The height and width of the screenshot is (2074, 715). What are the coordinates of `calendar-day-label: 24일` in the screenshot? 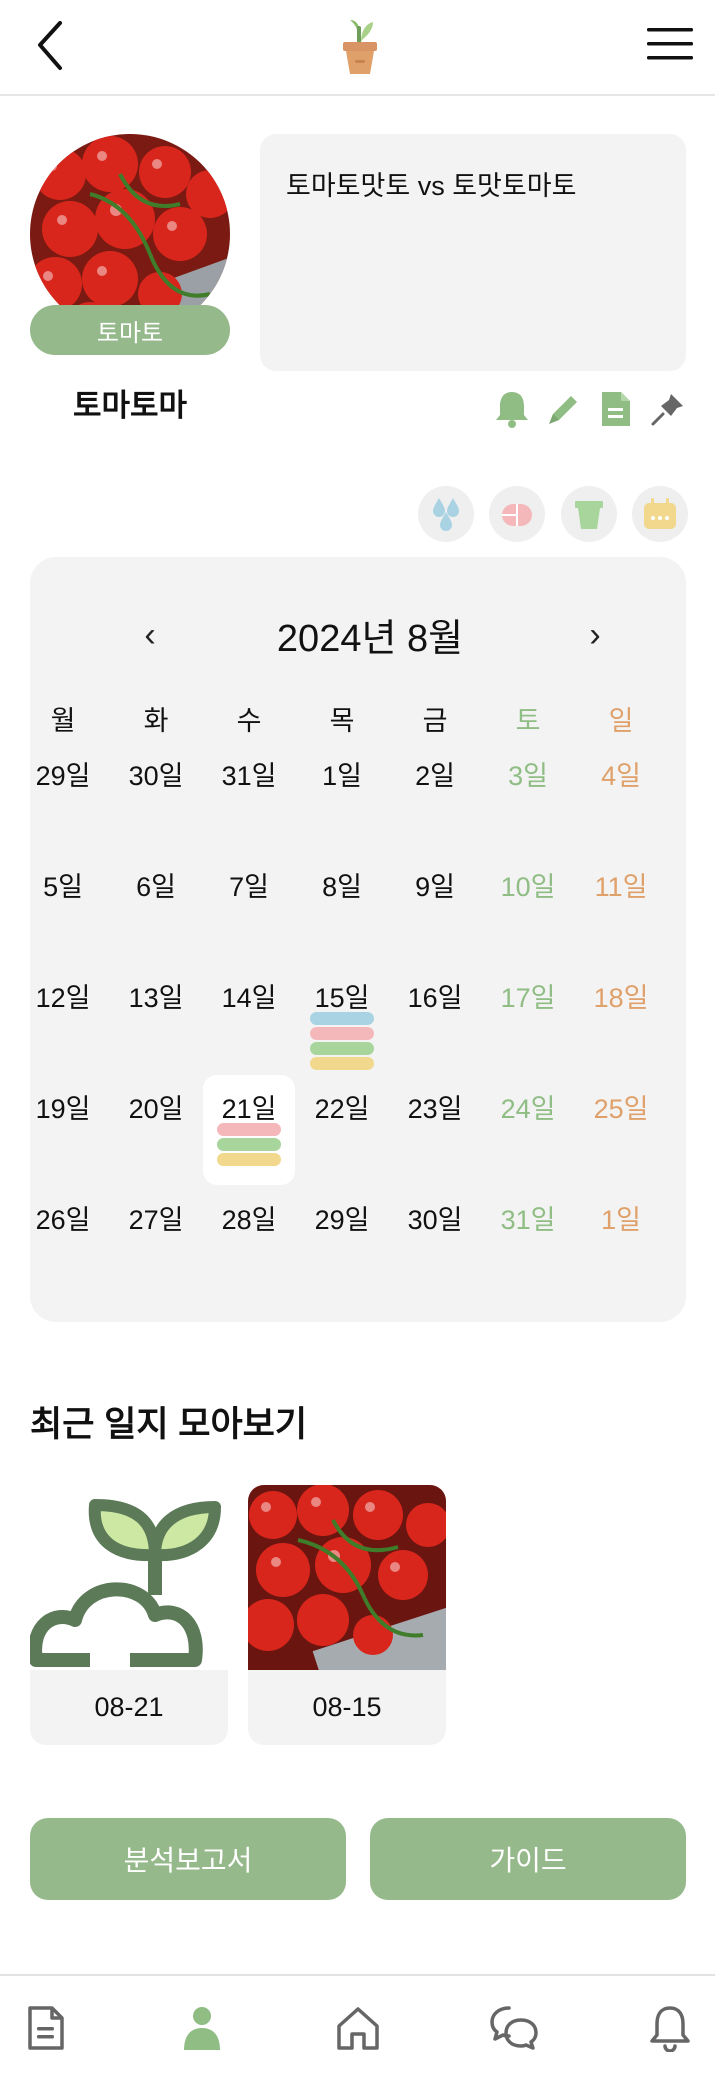 It's located at (528, 1109).